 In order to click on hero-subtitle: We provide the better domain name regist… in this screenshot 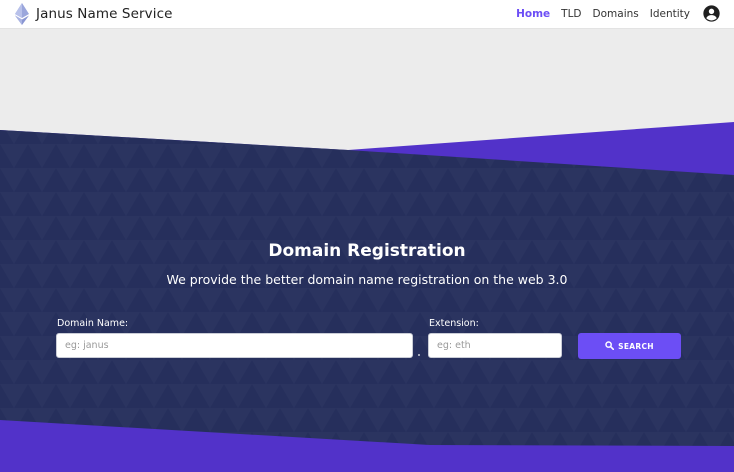, I will do `click(367, 279)`.